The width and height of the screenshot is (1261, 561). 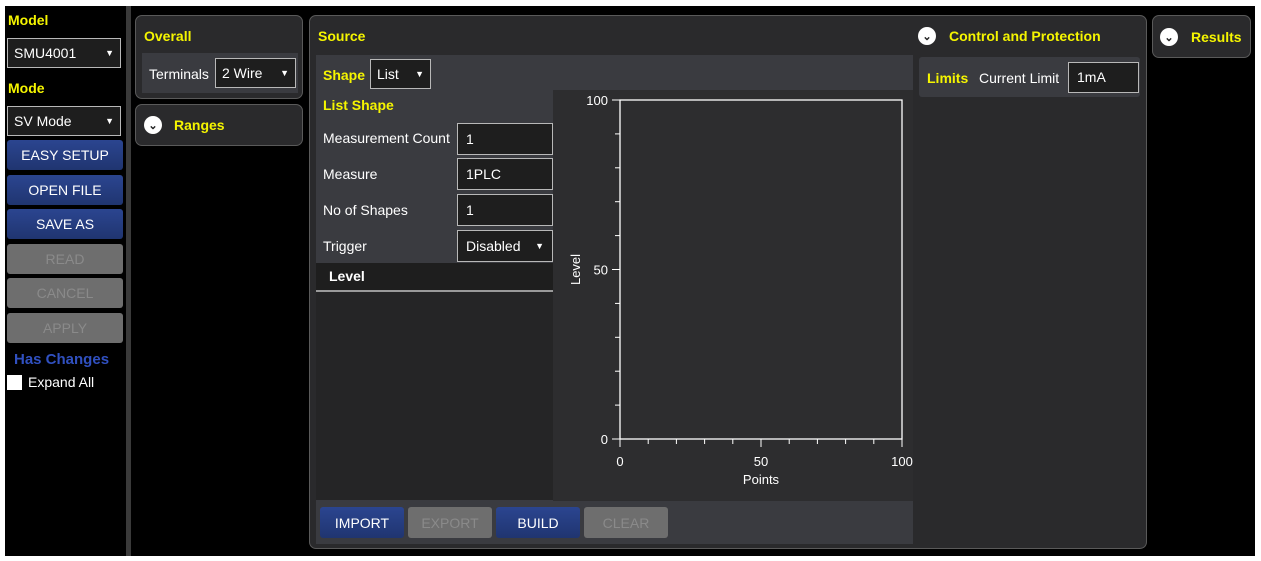 I want to click on mode-label: Mode, so click(x=26, y=88).